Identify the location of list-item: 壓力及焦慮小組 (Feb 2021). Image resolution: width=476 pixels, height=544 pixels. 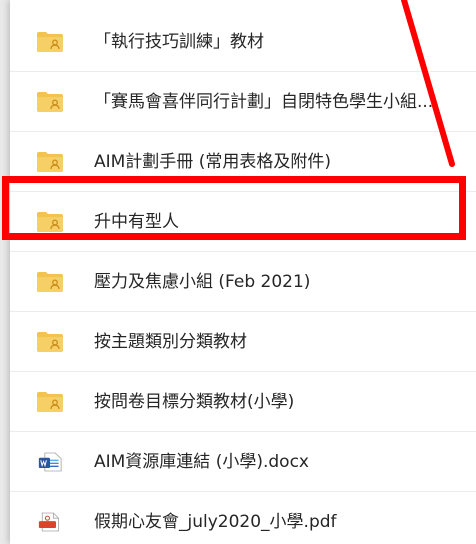
(243, 282).